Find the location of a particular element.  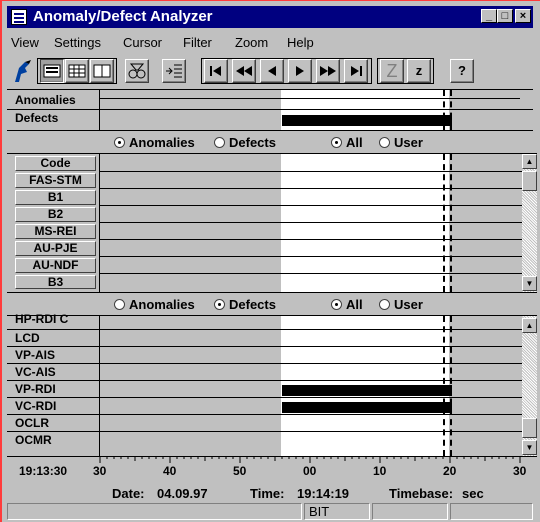

code-b2-button: B2 is located at coordinates (55, 214).